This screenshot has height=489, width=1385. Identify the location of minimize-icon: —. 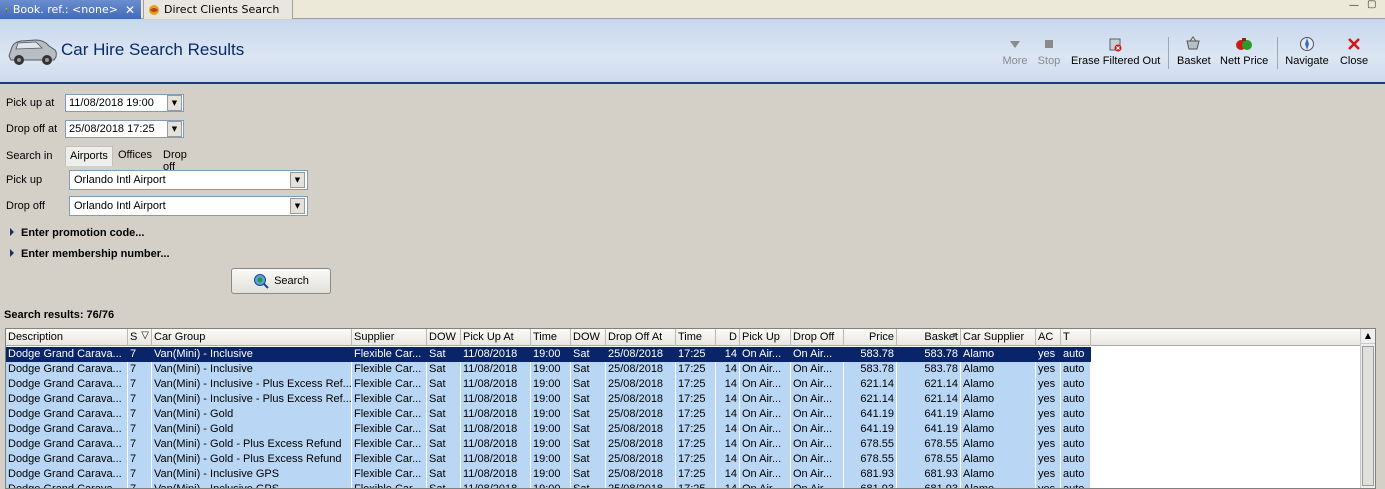
(1354, 5).